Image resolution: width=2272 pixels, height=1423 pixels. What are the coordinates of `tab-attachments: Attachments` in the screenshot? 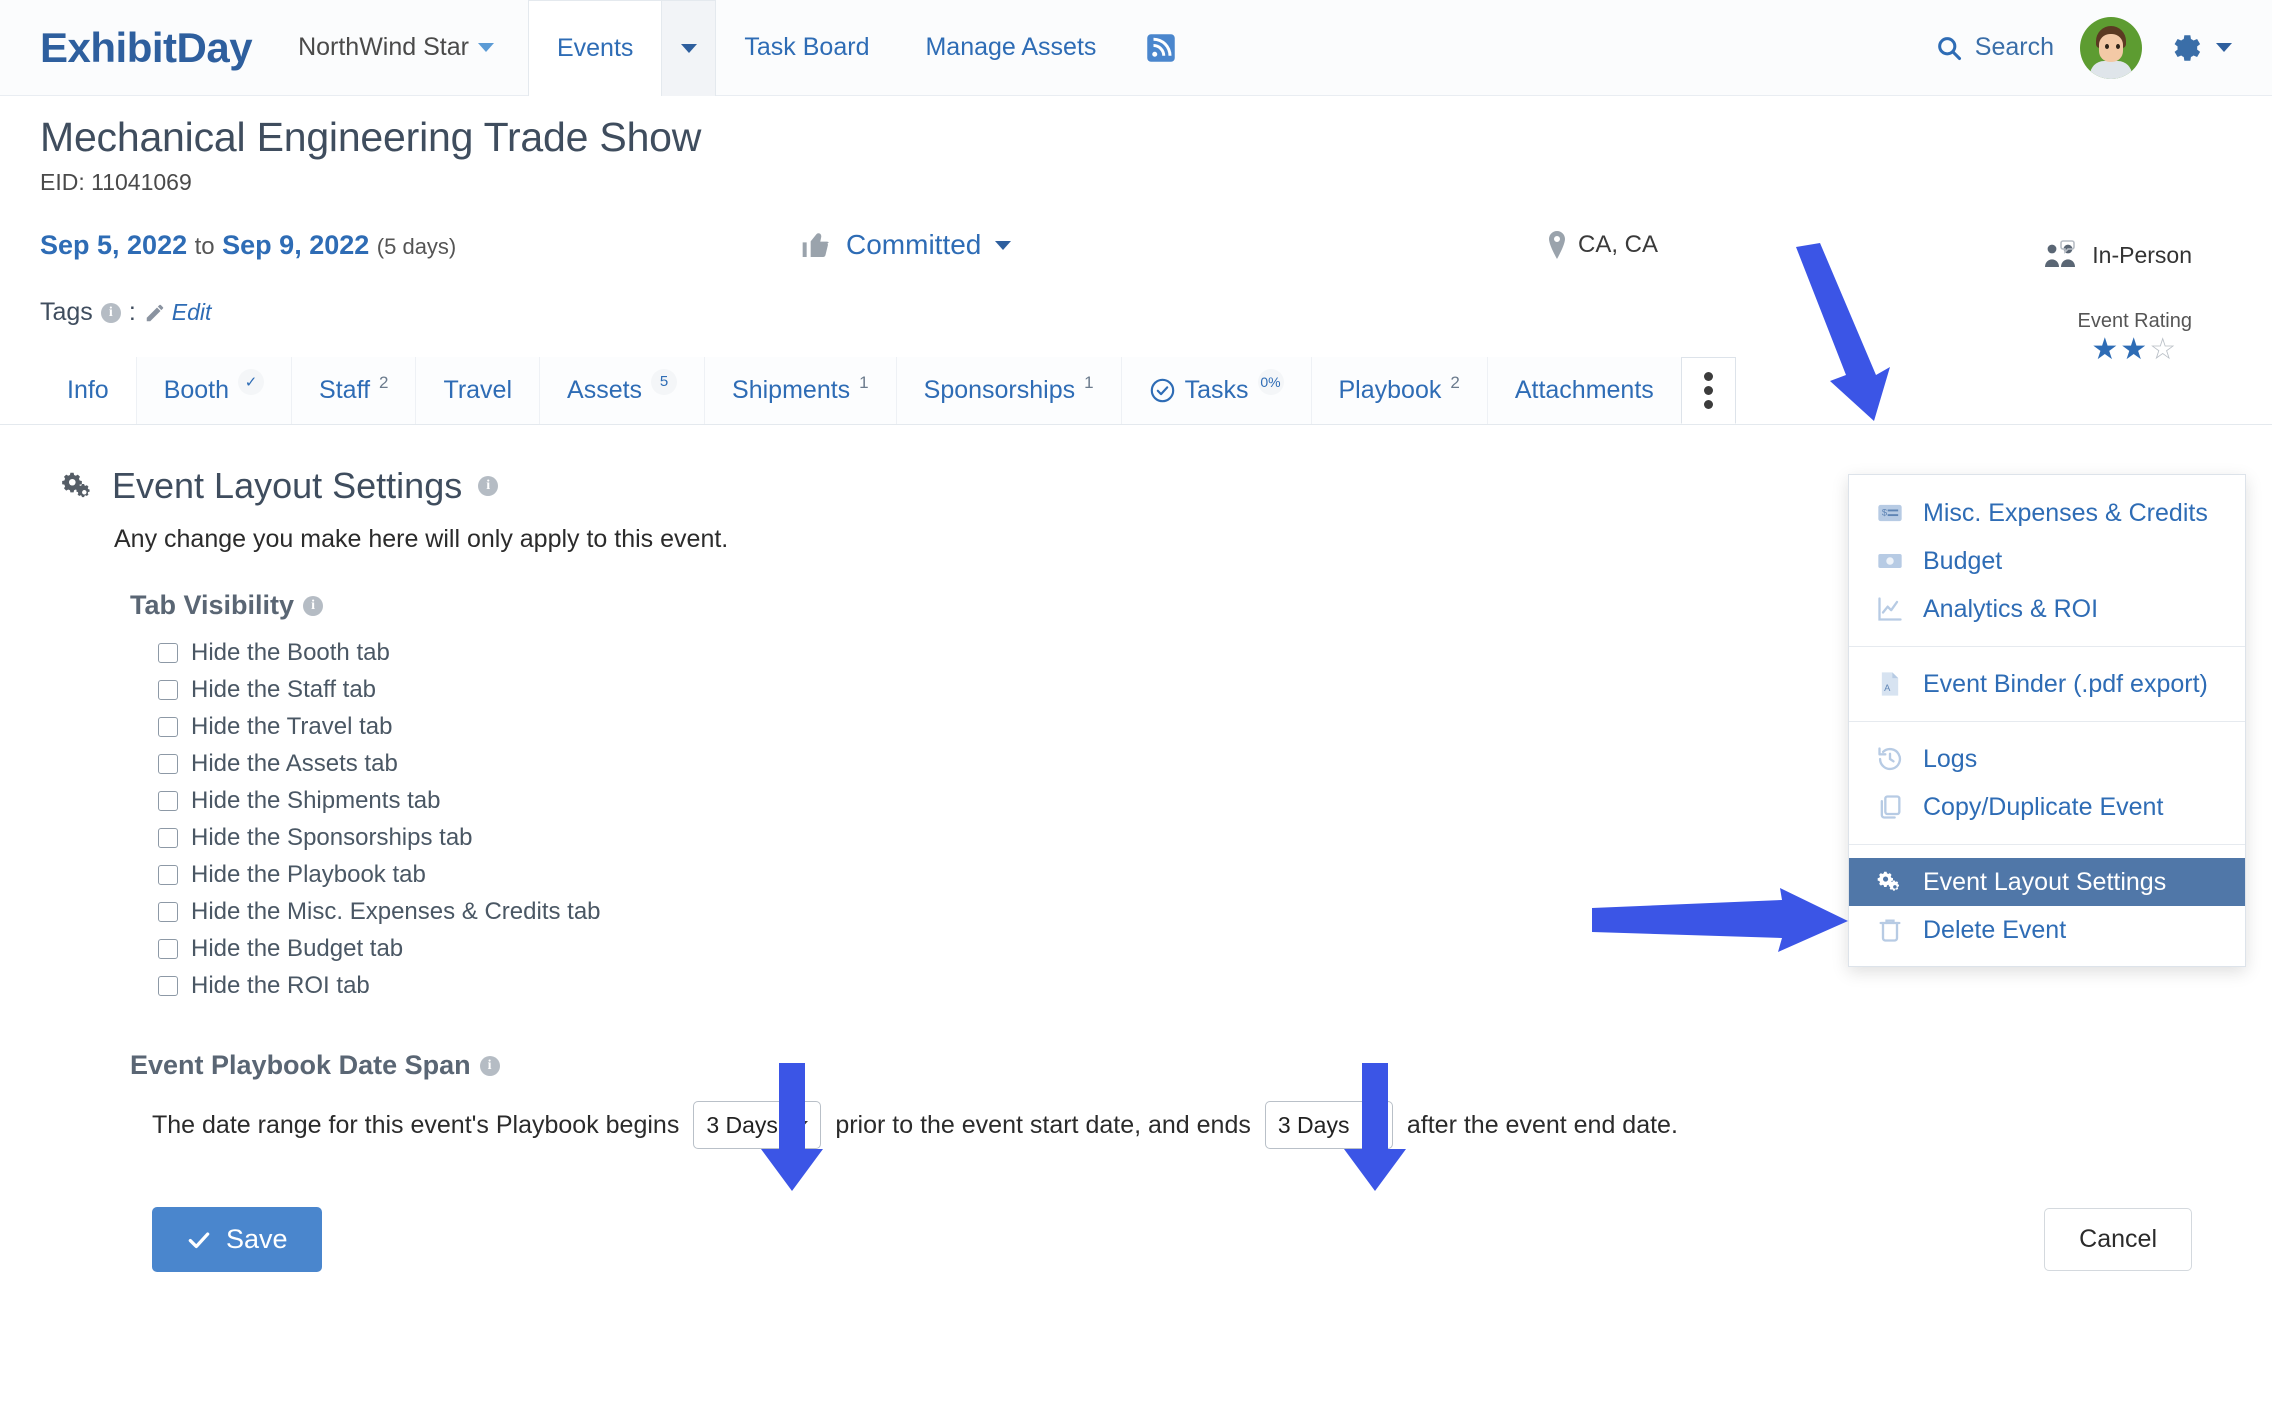 It's located at (1583, 390).